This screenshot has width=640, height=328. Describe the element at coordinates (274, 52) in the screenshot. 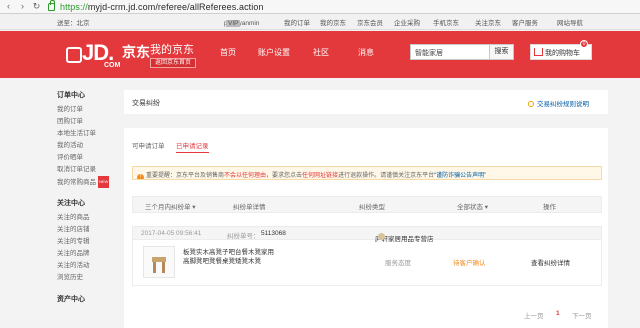

I see `nav-account-settings: 账户设置` at that location.